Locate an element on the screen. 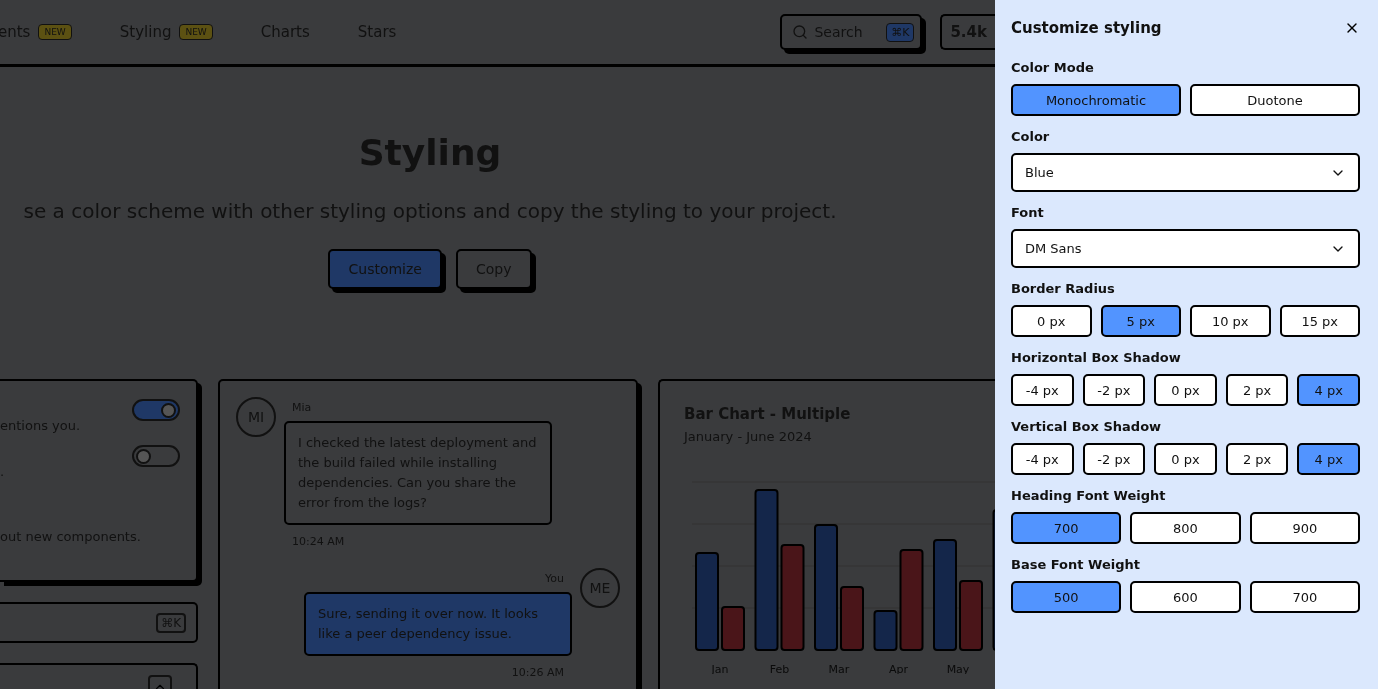 This screenshot has width=1378, height=689. setting-description: . is located at coordinates (3, 471).